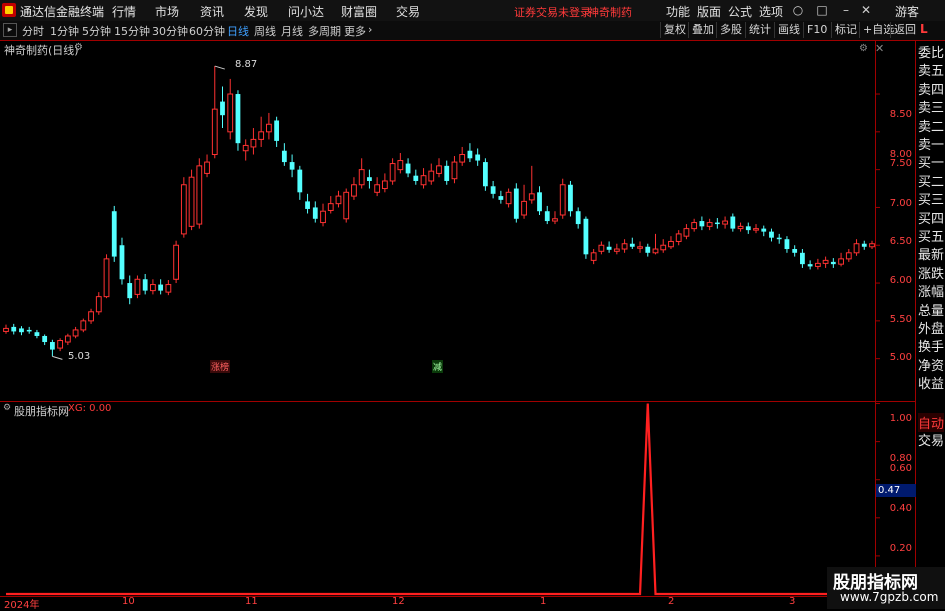 The height and width of the screenshot is (611, 945). What do you see at coordinates (306, 11) in the screenshot?
I see `menu-ask-xiaoda: 问小达` at bounding box center [306, 11].